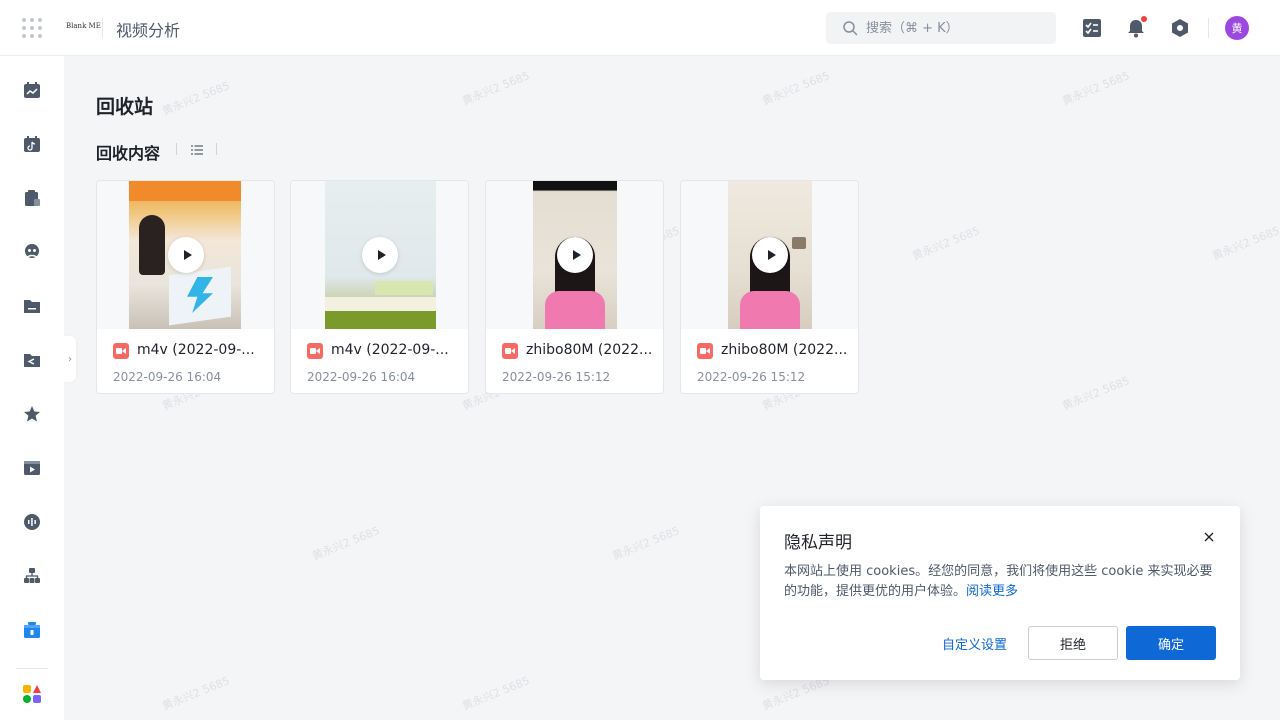 This screenshot has height=720, width=1280. Describe the element at coordinates (125, 107) in the screenshot. I see `page-title: 回收站` at that location.